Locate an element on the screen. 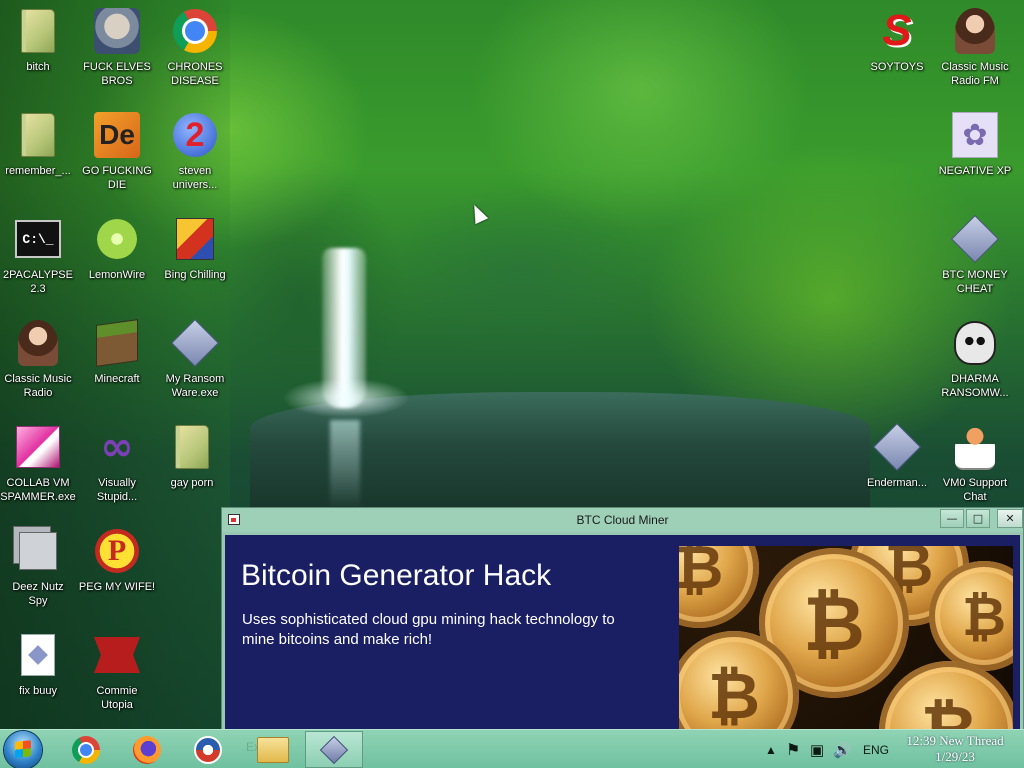 This screenshot has height=768, width=1024. desktop-icon-label: Bing Chilling is located at coordinates (195, 275).